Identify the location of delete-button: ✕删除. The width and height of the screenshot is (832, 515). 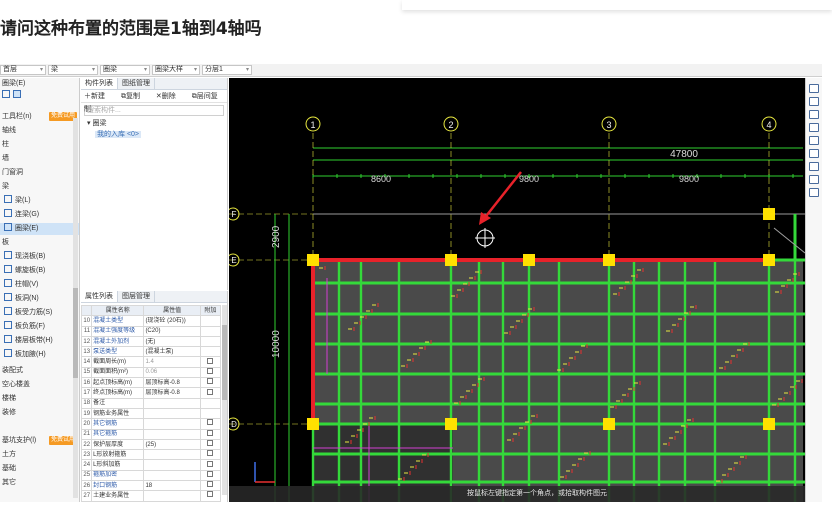
(169, 96).